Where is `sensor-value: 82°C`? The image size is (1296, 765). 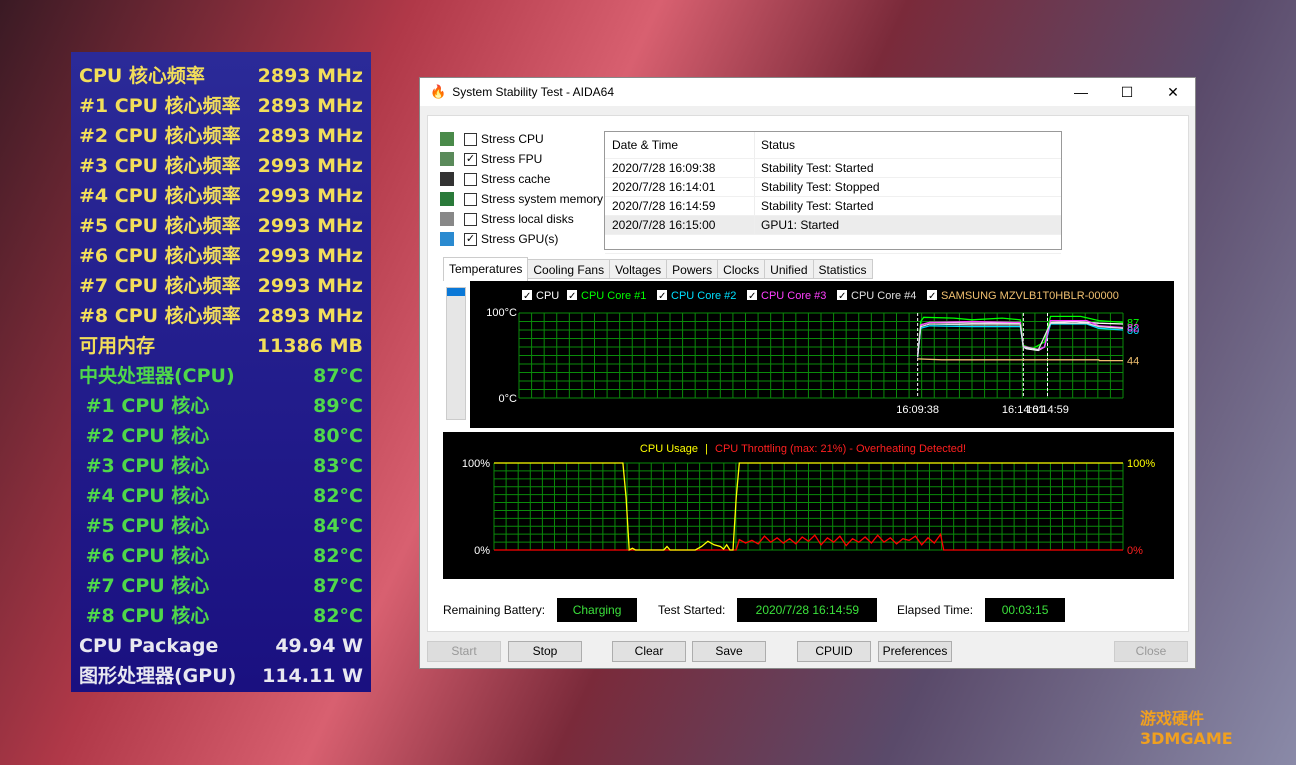
sensor-value: 82°C is located at coordinates (338, 616).